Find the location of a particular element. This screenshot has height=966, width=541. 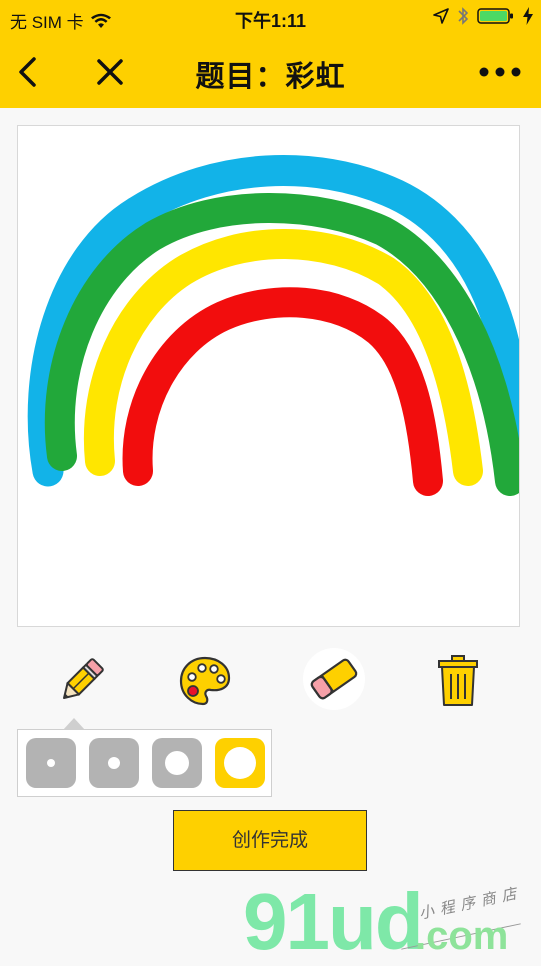

battery-icon is located at coordinates (495, 16).